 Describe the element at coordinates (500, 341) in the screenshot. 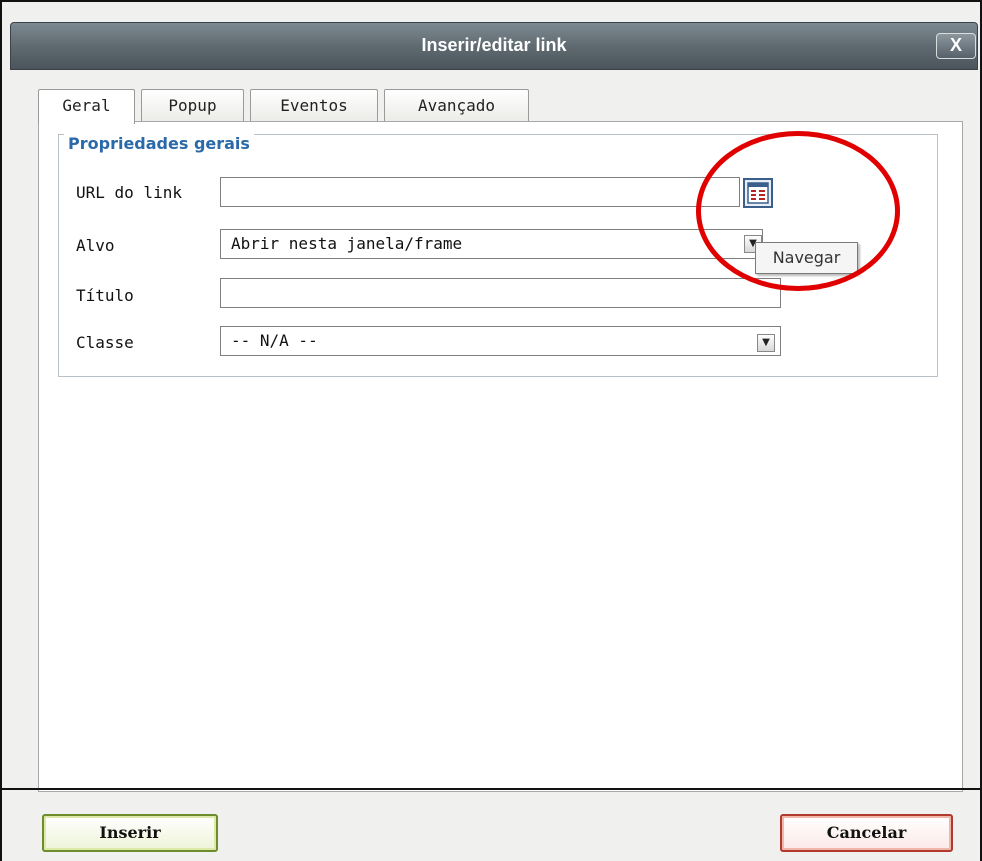

I see `class-select: -- N/A --` at that location.